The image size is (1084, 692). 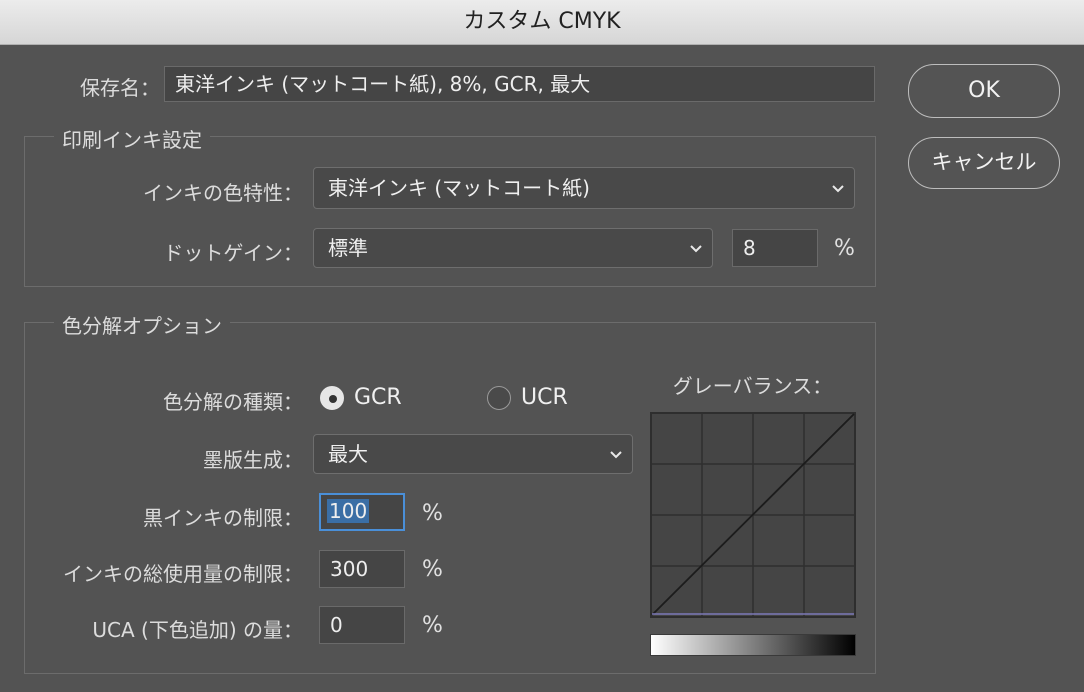 I want to click on black-generation-select: 最大, so click(x=473, y=454).